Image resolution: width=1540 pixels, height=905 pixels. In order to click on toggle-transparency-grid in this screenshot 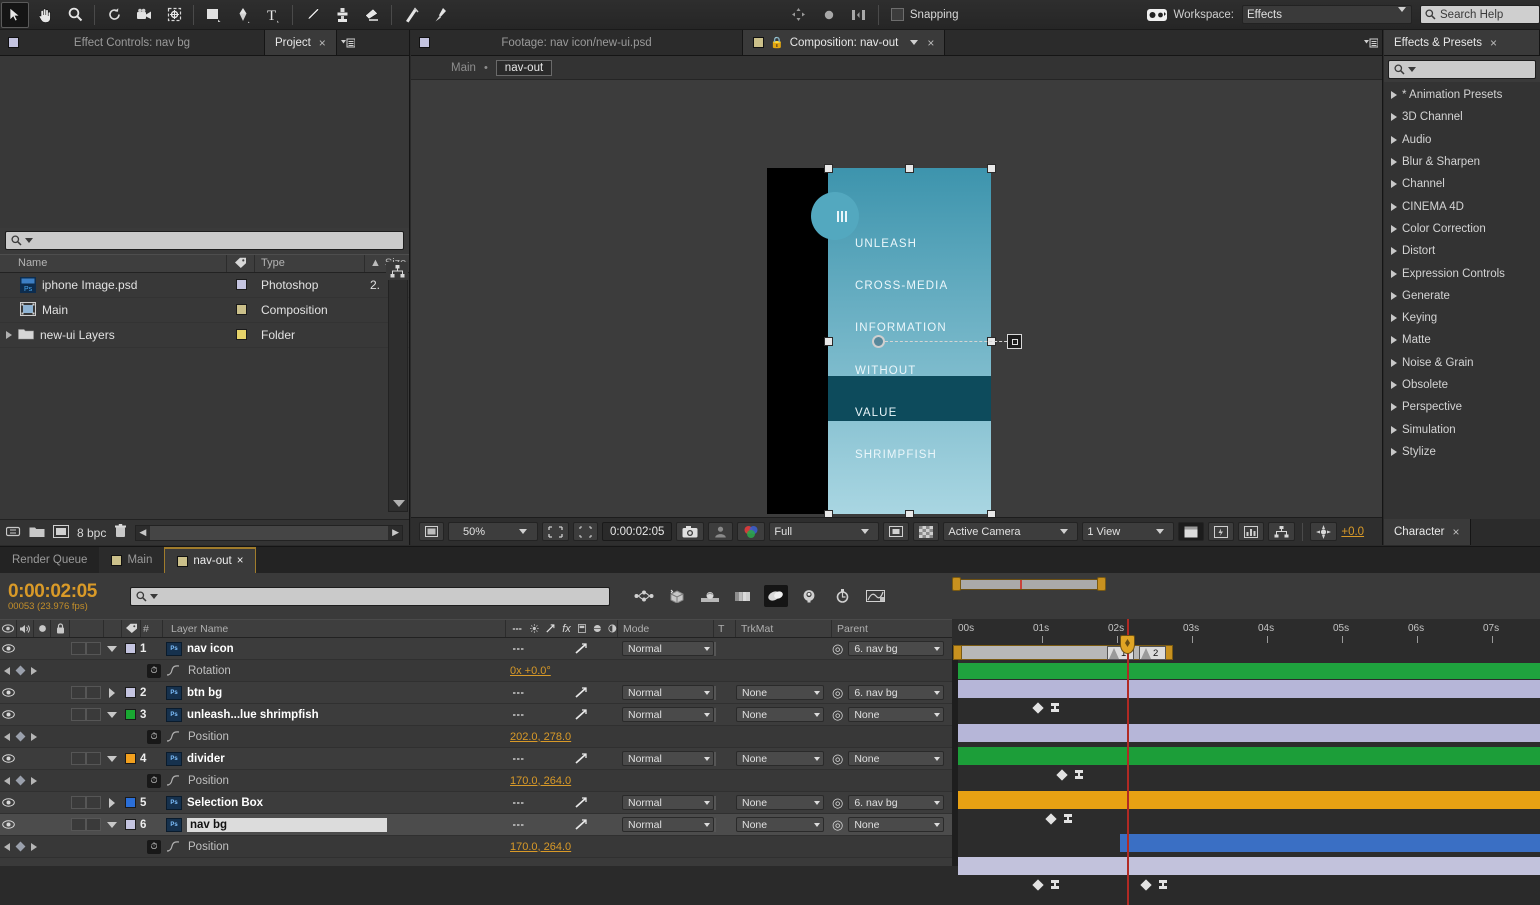, I will do `click(926, 531)`.